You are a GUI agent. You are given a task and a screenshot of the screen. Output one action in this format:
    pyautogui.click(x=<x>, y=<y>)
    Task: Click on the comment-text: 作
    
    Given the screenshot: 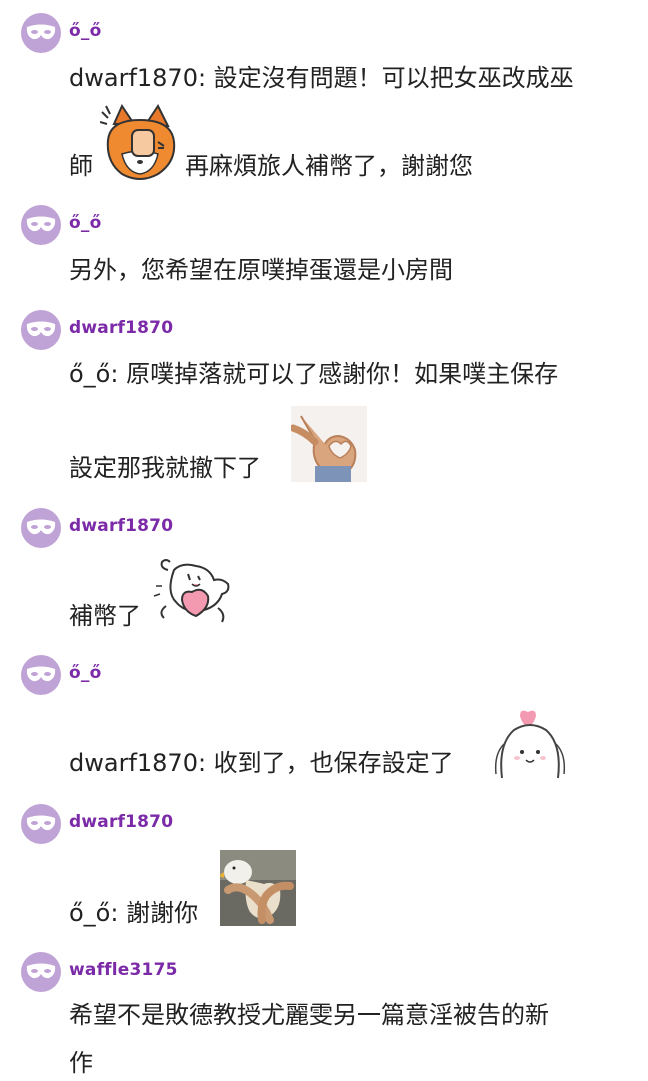 What is the action you would take?
    pyautogui.click(x=81, y=1063)
    